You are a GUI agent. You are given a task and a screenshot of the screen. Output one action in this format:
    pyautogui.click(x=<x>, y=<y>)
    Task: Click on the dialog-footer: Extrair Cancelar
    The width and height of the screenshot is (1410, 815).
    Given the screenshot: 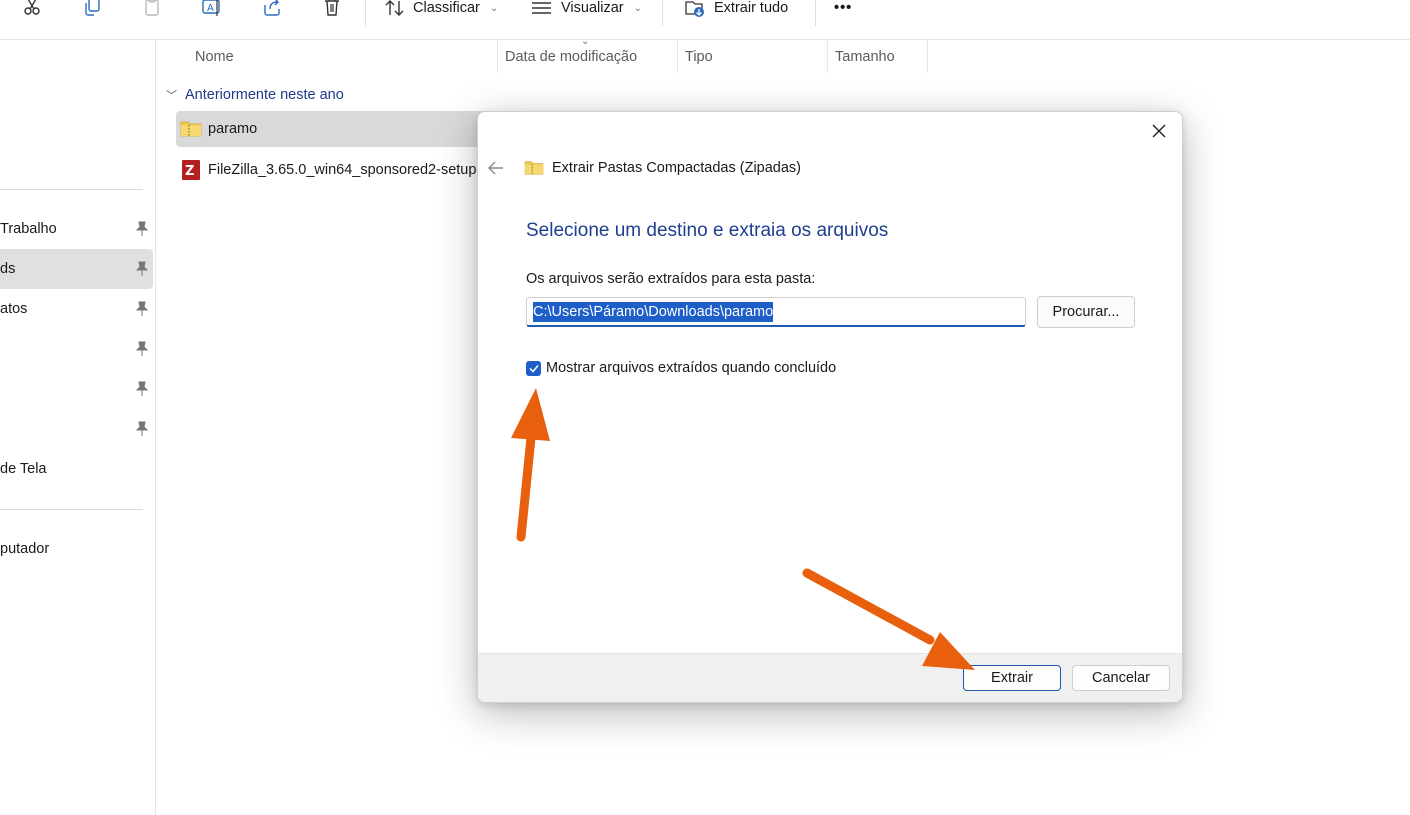 What is the action you would take?
    pyautogui.click(x=830, y=677)
    